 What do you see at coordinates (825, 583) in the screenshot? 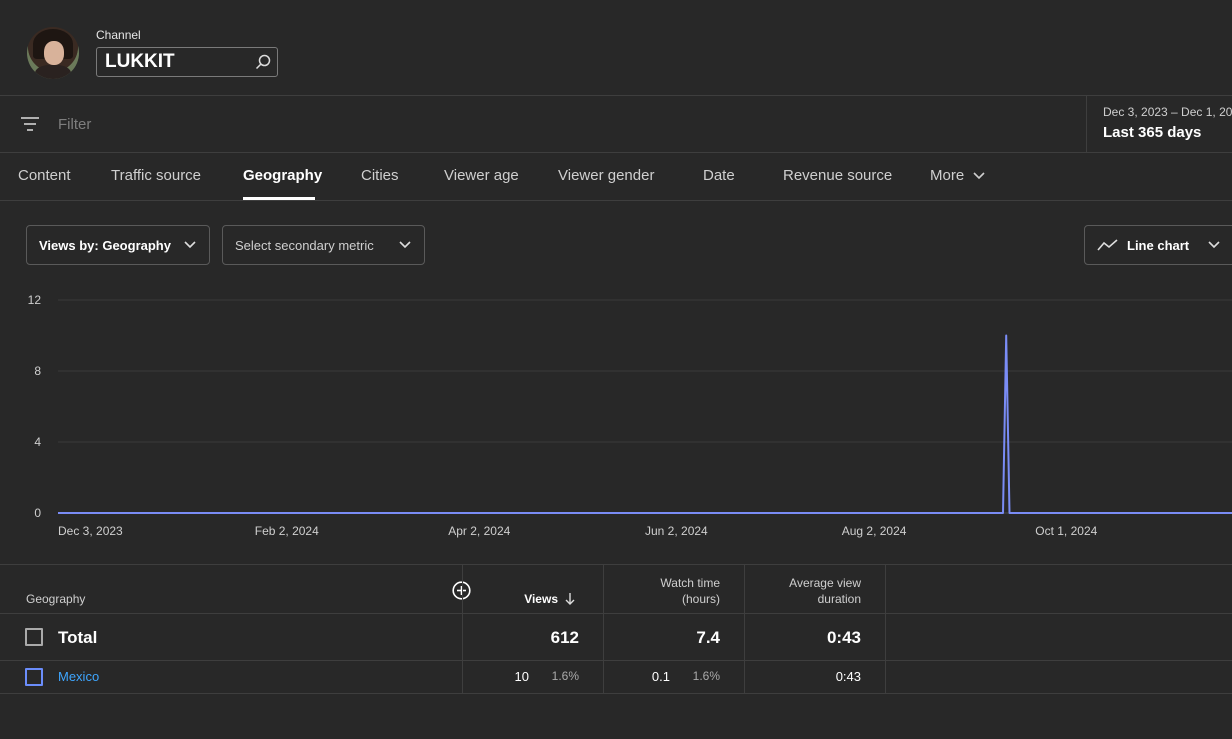
I see `col-header-avg-duration-line1: Average view` at bounding box center [825, 583].